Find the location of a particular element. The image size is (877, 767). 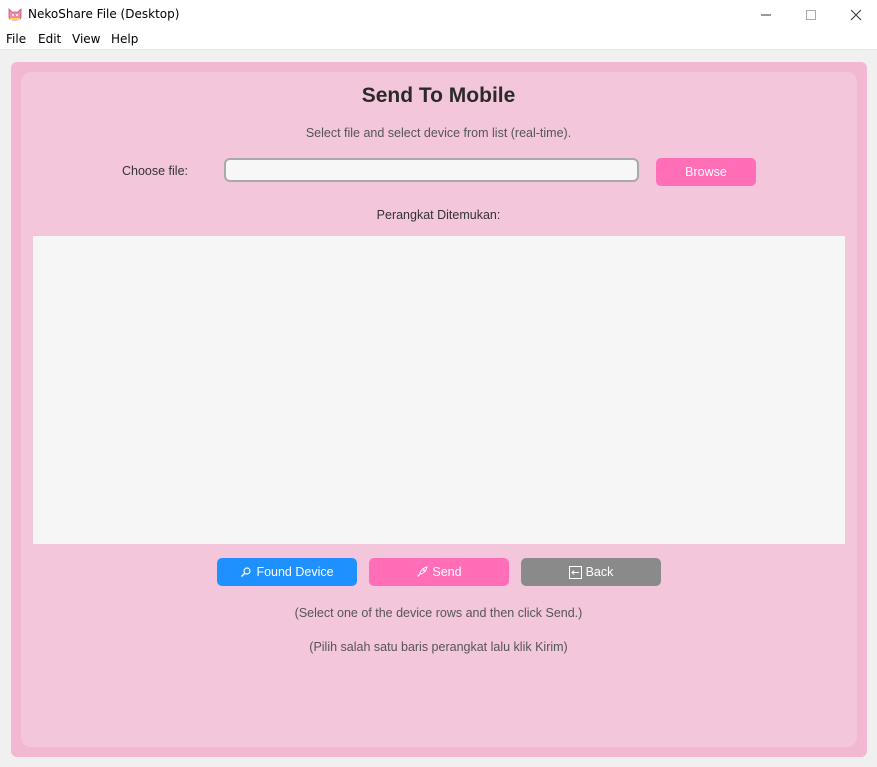

neko-cat-icon is located at coordinates (15, 14).